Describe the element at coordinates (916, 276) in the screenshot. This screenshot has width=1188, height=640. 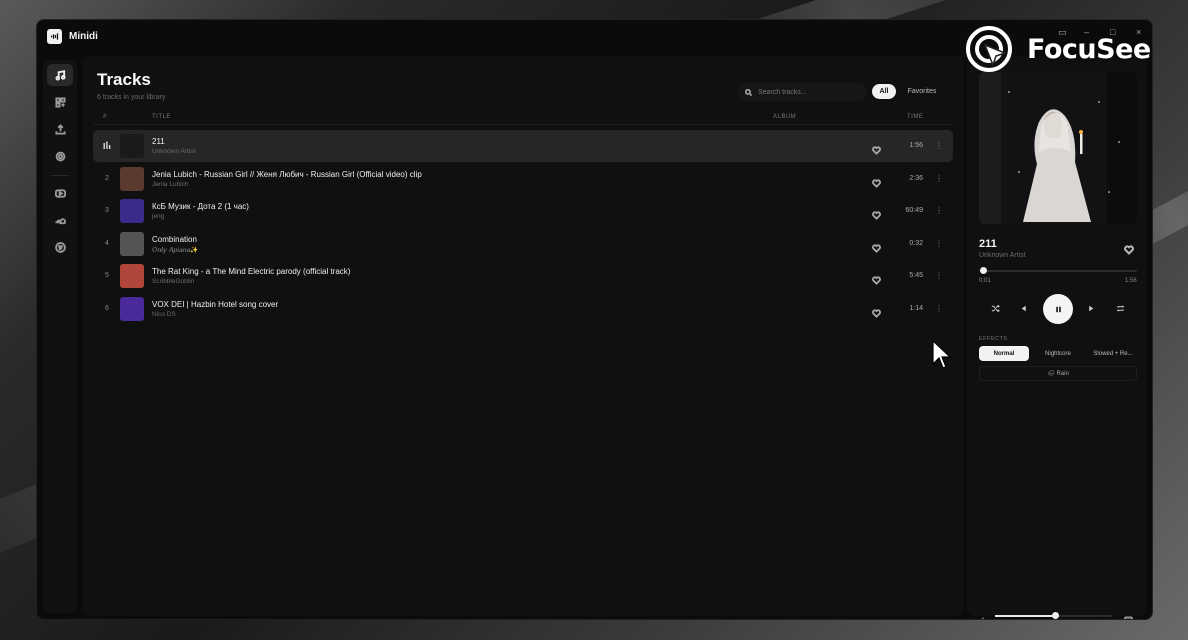
I see `track-duration: 5:45` at that location.